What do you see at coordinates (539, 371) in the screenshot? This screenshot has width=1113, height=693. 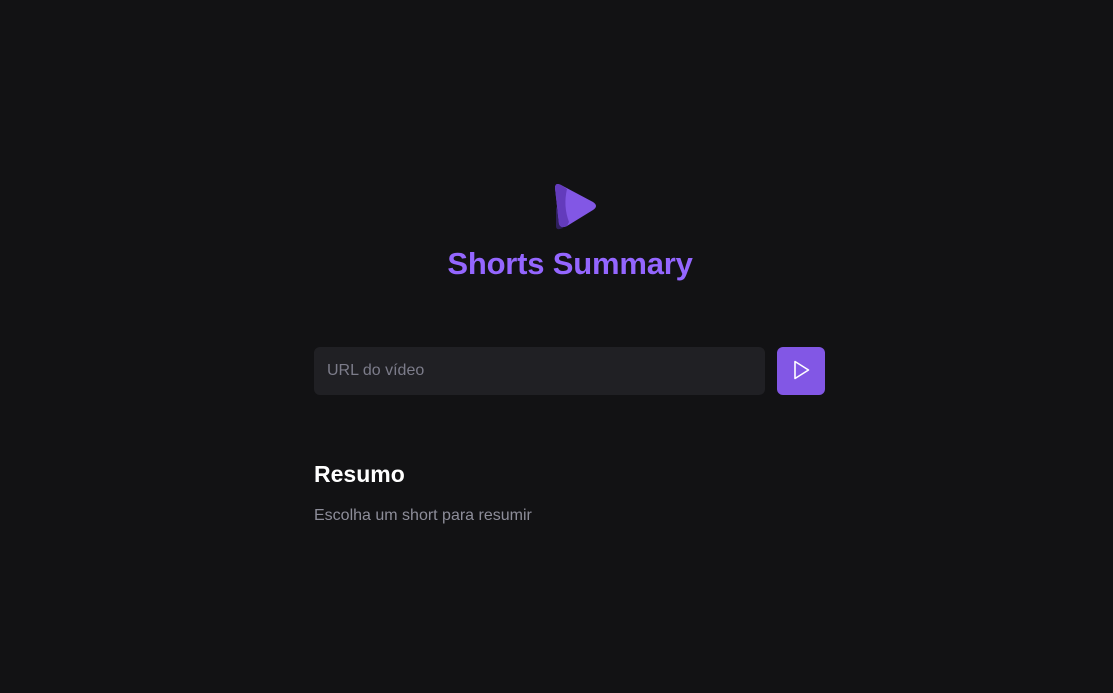 I see `video-url-input` at bounding box center [539, 371].